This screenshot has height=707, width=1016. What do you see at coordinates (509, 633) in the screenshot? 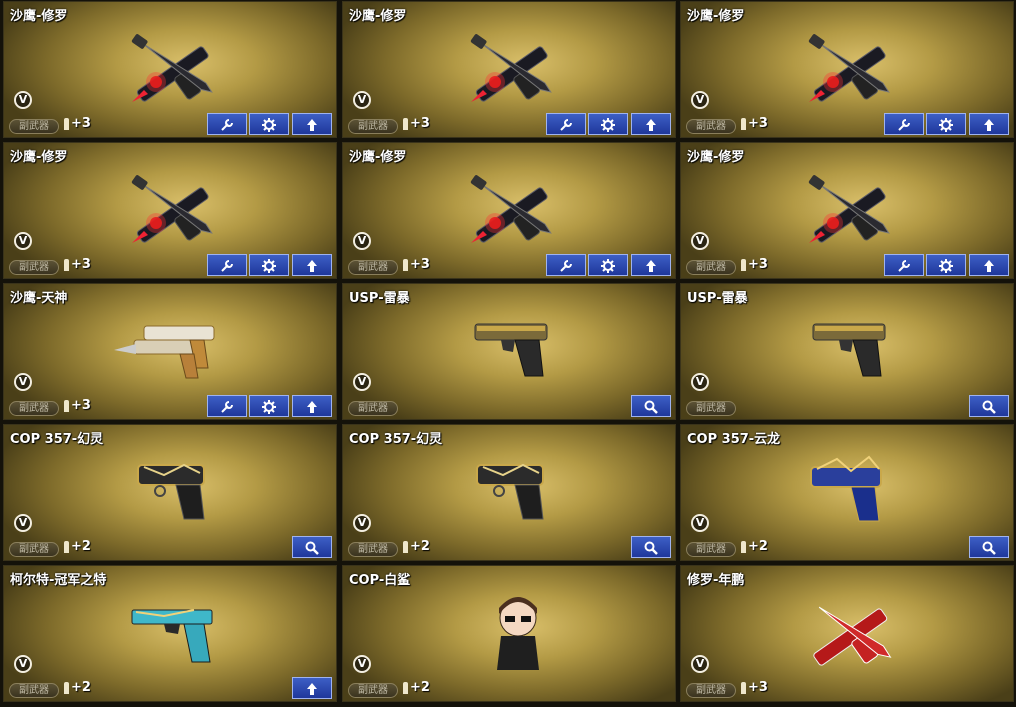
I see `weapon-card: COP-白鲨 V 副武器 +2` at bounding box center [509, 633].